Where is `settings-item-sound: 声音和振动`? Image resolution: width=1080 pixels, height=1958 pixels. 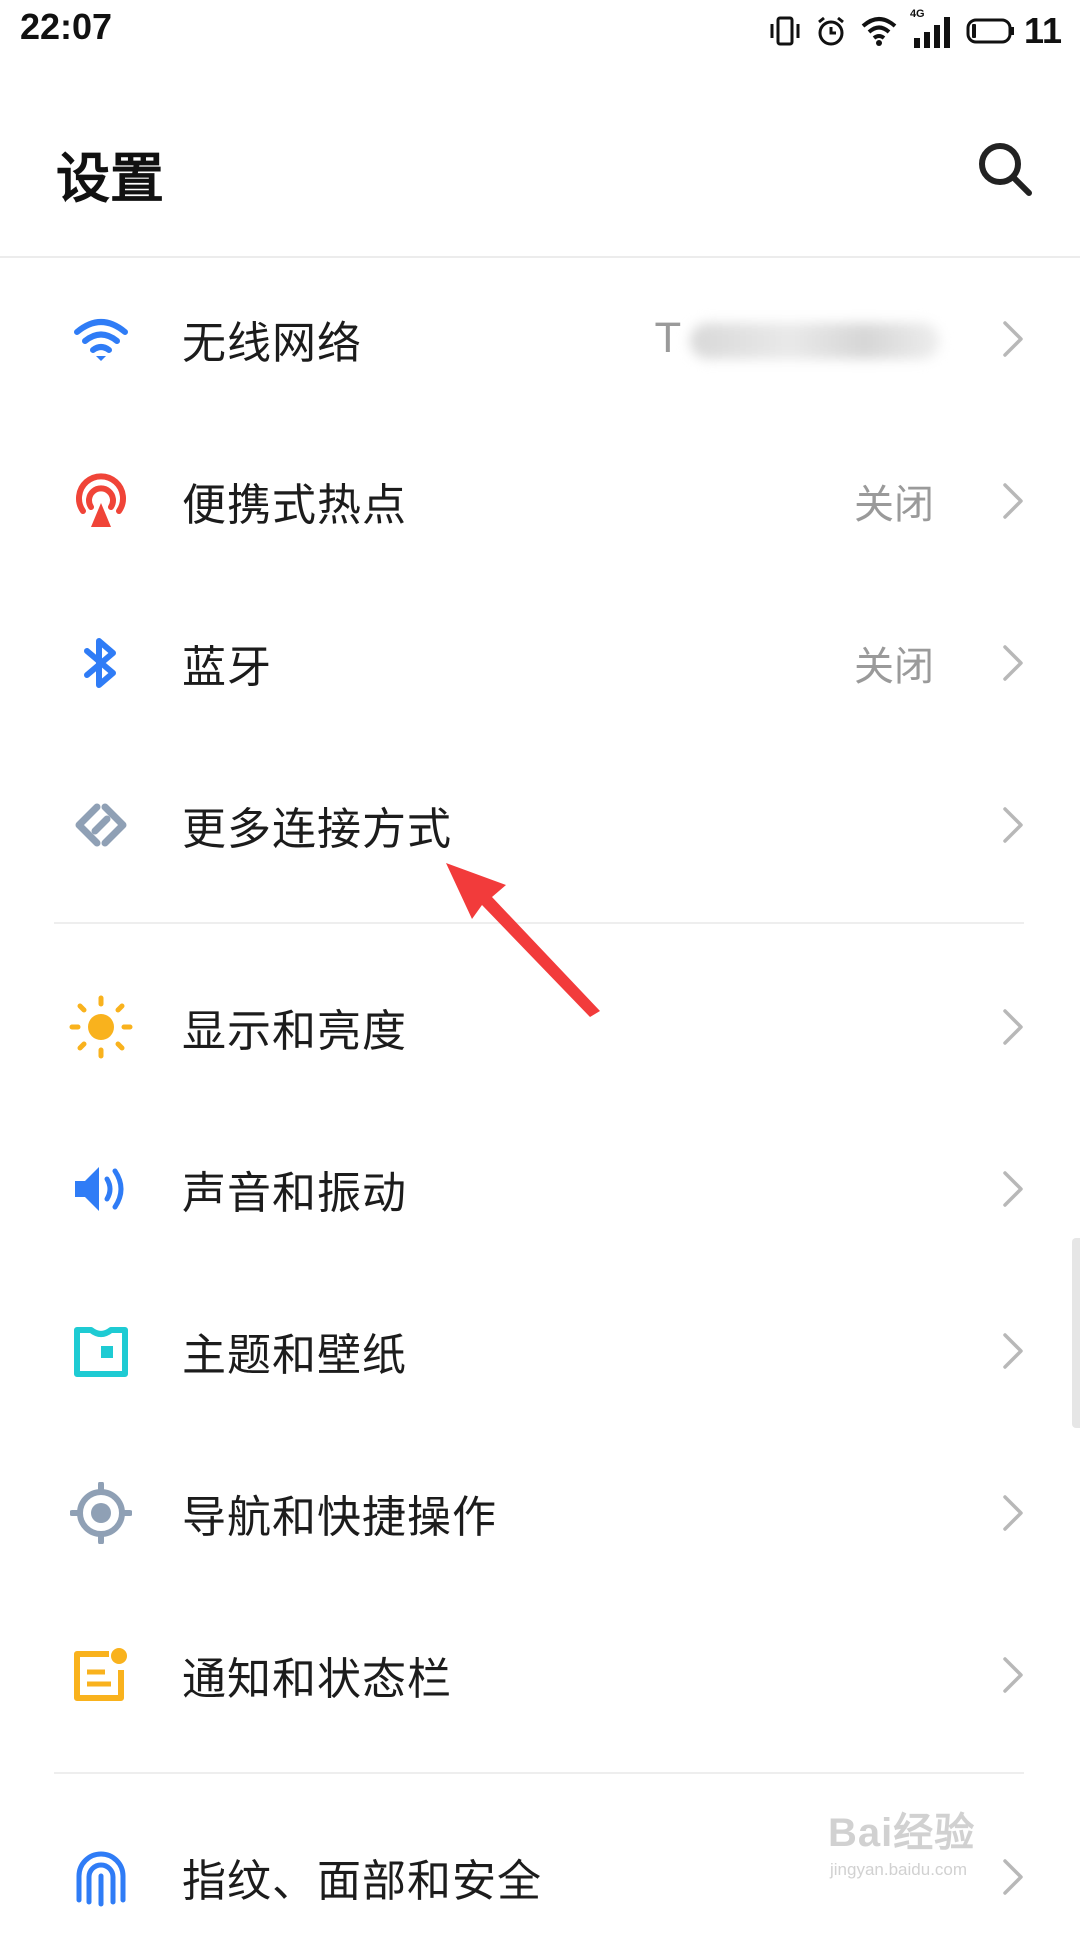 settings-item-sound: 声音和振动 is located at coordinates (540, 1189).